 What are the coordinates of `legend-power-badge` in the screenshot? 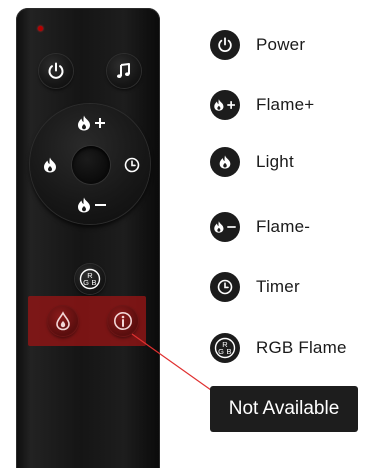 It's located at (225, 45).